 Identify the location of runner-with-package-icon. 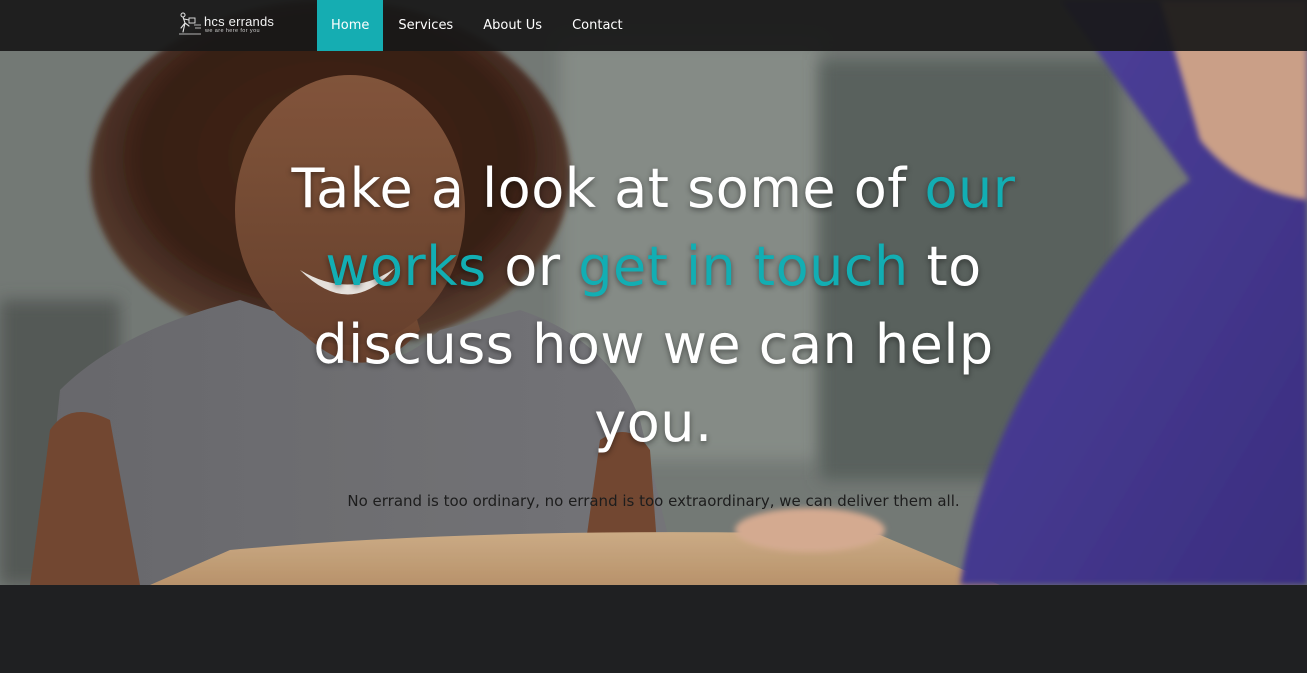
(190, 23).